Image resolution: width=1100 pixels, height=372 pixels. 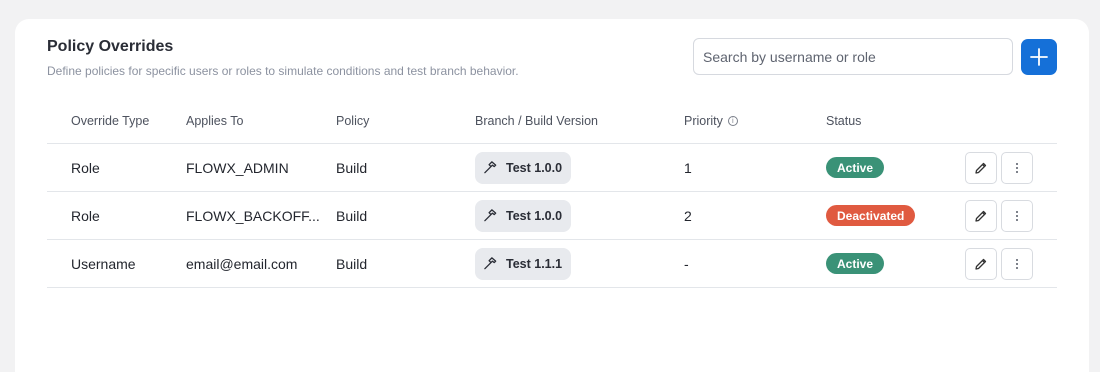 I want to click on header-priority-label: Priority, so click(x=703, y=121).